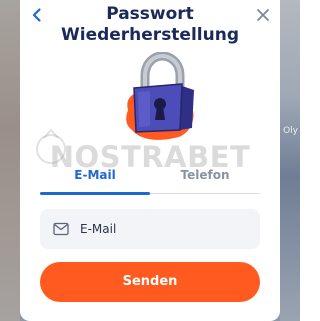 The height and width of the screenshot is (321, 320). I want to click on send-button: Senden, so click(150, 282).